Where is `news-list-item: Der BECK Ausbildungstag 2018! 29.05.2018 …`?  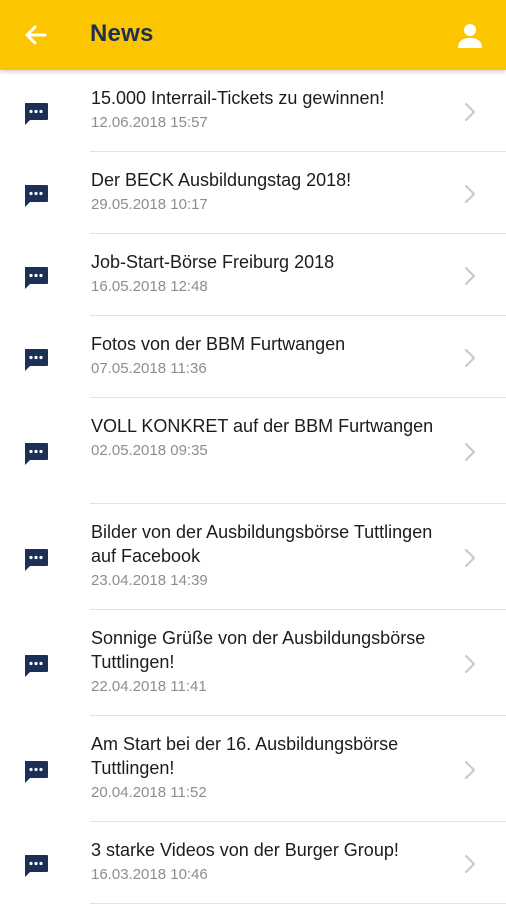 news-list-item: Der BECK Ausbildungstag 2018! 29.05.2018 … is located at coordinates (253, 193).